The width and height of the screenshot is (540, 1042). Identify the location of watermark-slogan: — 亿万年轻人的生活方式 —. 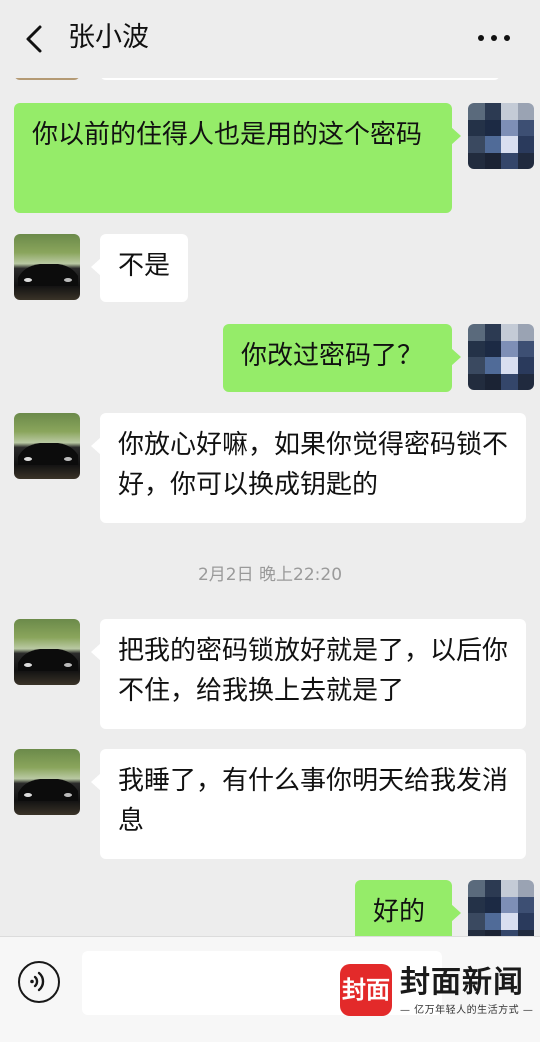
(467, 1010).